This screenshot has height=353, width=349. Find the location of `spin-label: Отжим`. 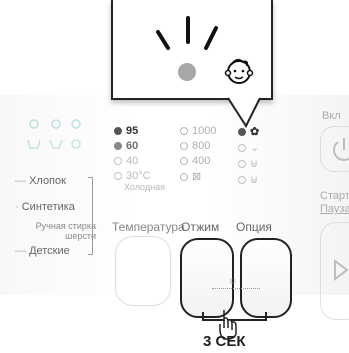

spin-label: Отжим is located at coordinates (200, 227).